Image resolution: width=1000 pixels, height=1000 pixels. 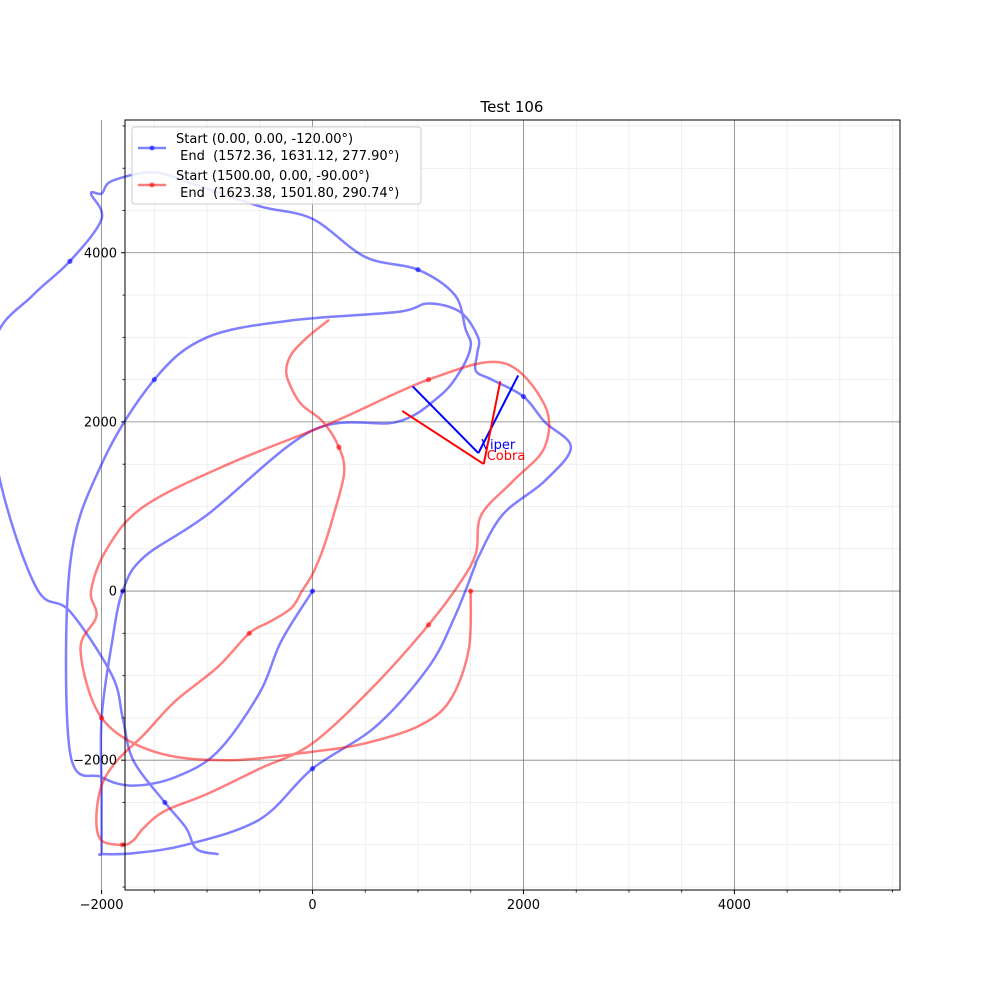 What do you see at coordinates (287, 156) in the screenshot?
I see `legend-label-viper-end: End (1572.36, 1631.12, 277.90°)` at bounding box center [287, 156].